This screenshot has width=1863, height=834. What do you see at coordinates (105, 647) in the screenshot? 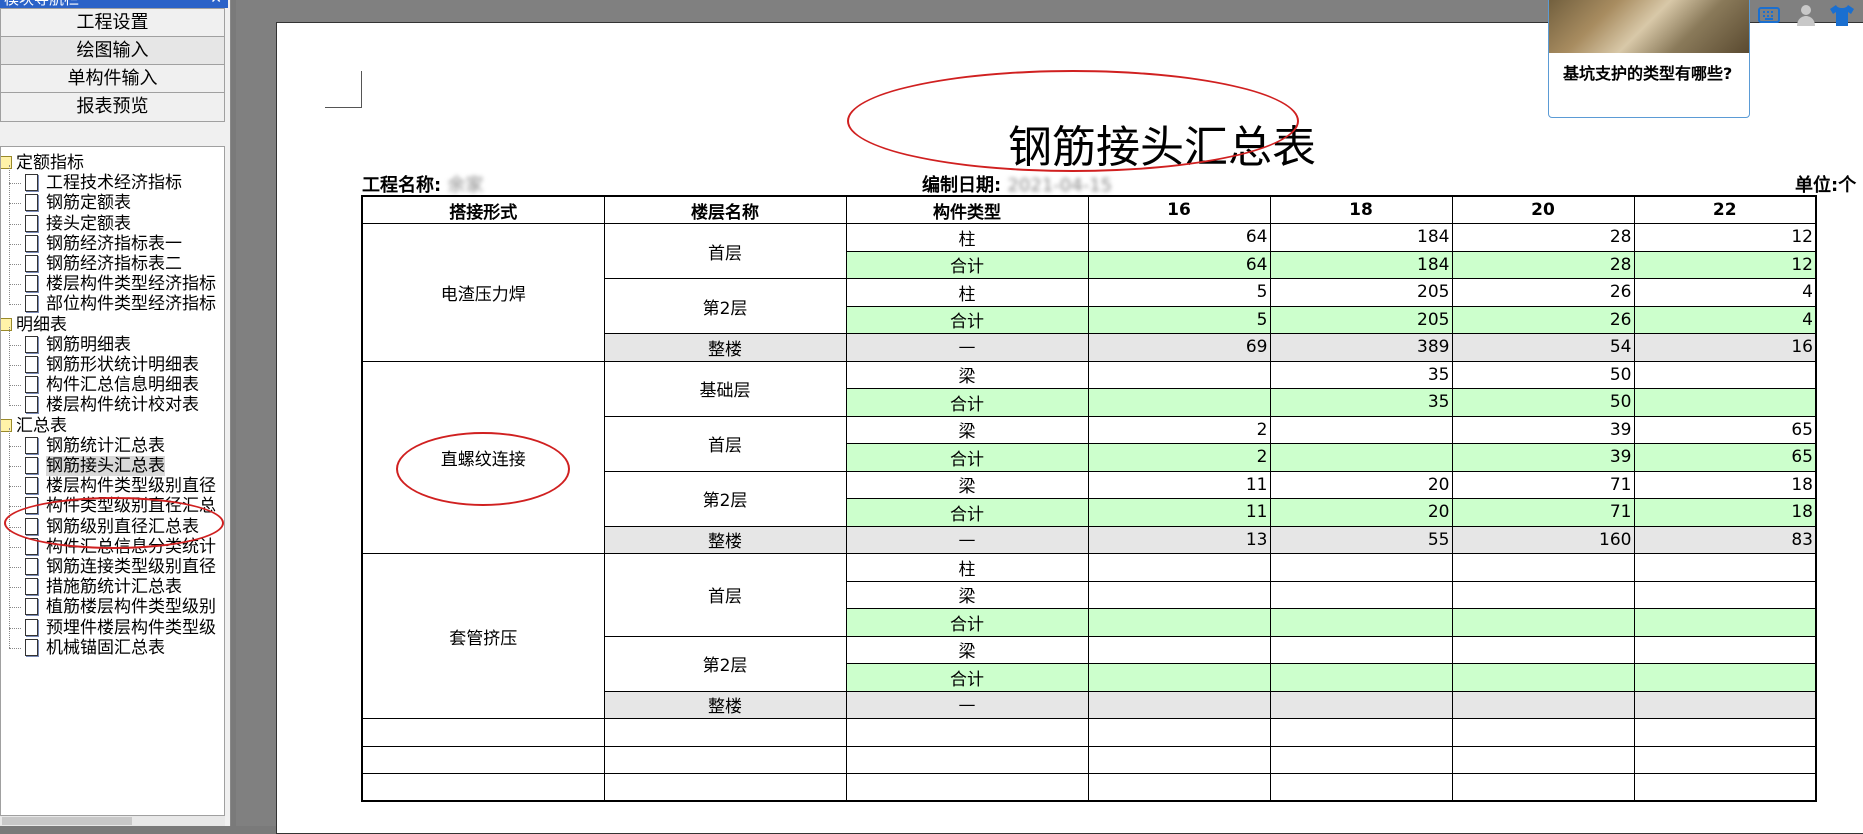
I see `tree-item-label: 机械锚固汇总表` at bounding box center [105, 647].